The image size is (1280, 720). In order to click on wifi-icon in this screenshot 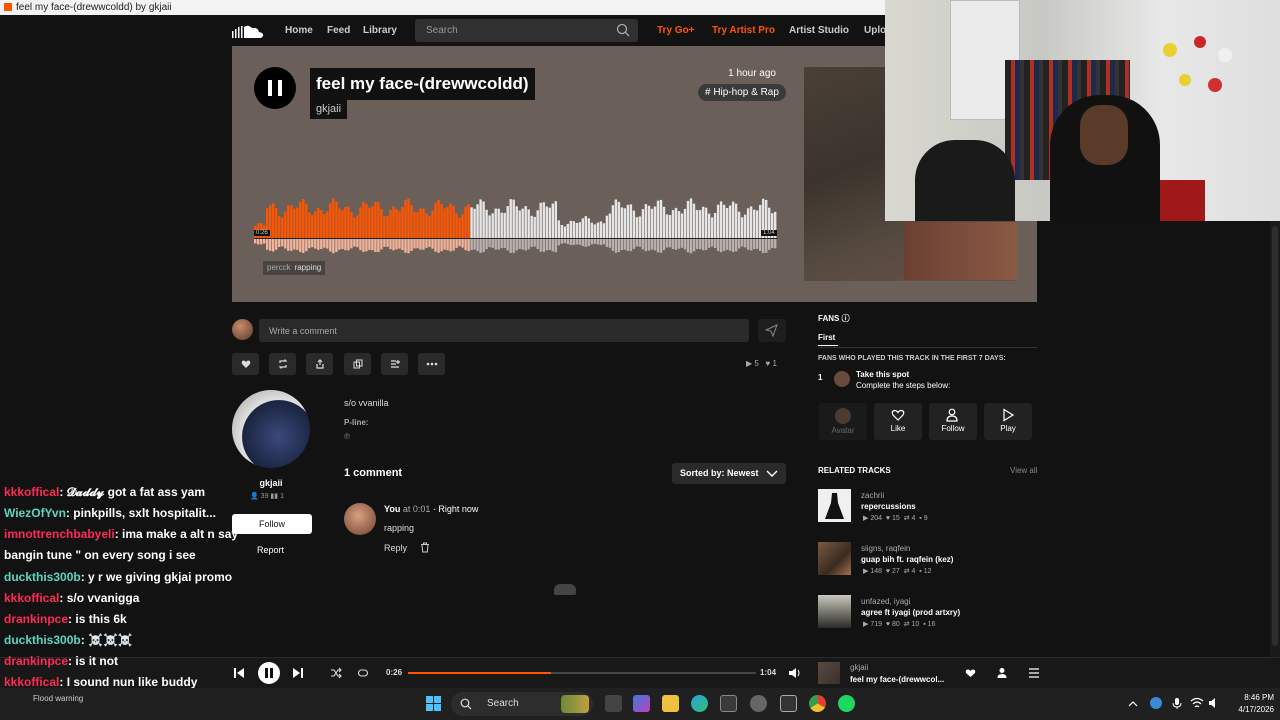, I will do `click(1197, 703)`.